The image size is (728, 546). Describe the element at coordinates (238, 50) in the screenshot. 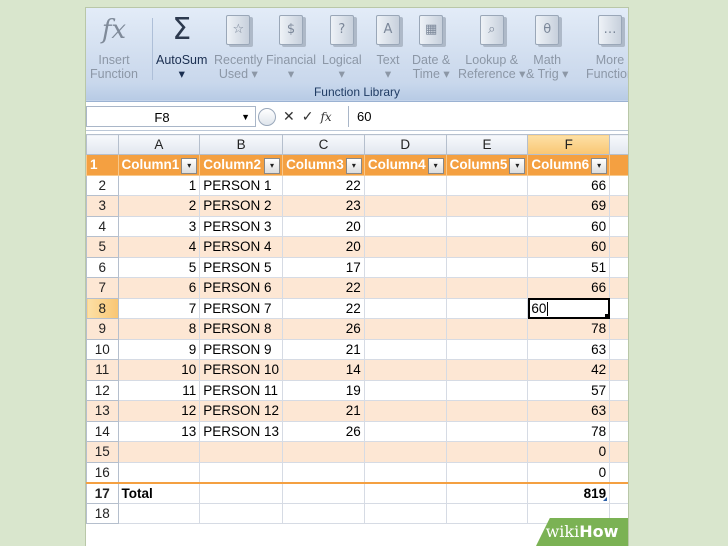

I see `recently-used-button: ☆ Recently Used ▾` at that location.